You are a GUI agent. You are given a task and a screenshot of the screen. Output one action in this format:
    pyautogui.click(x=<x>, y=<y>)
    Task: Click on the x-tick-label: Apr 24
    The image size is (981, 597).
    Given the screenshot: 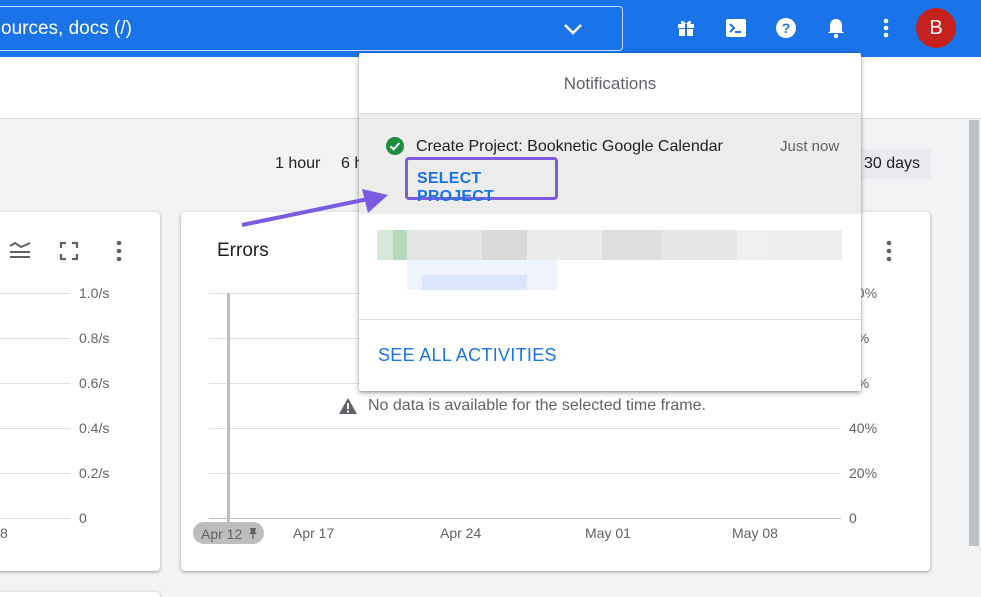 What is the action you would take?
    pyautogui.click(x=461, y=533)
    